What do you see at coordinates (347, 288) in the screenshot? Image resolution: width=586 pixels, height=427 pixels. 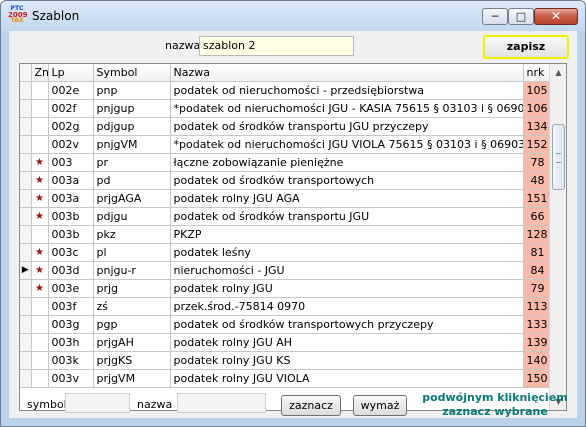 I see `nazwa-cell: podatek rolny JGU` at bounding box center [347, 288].